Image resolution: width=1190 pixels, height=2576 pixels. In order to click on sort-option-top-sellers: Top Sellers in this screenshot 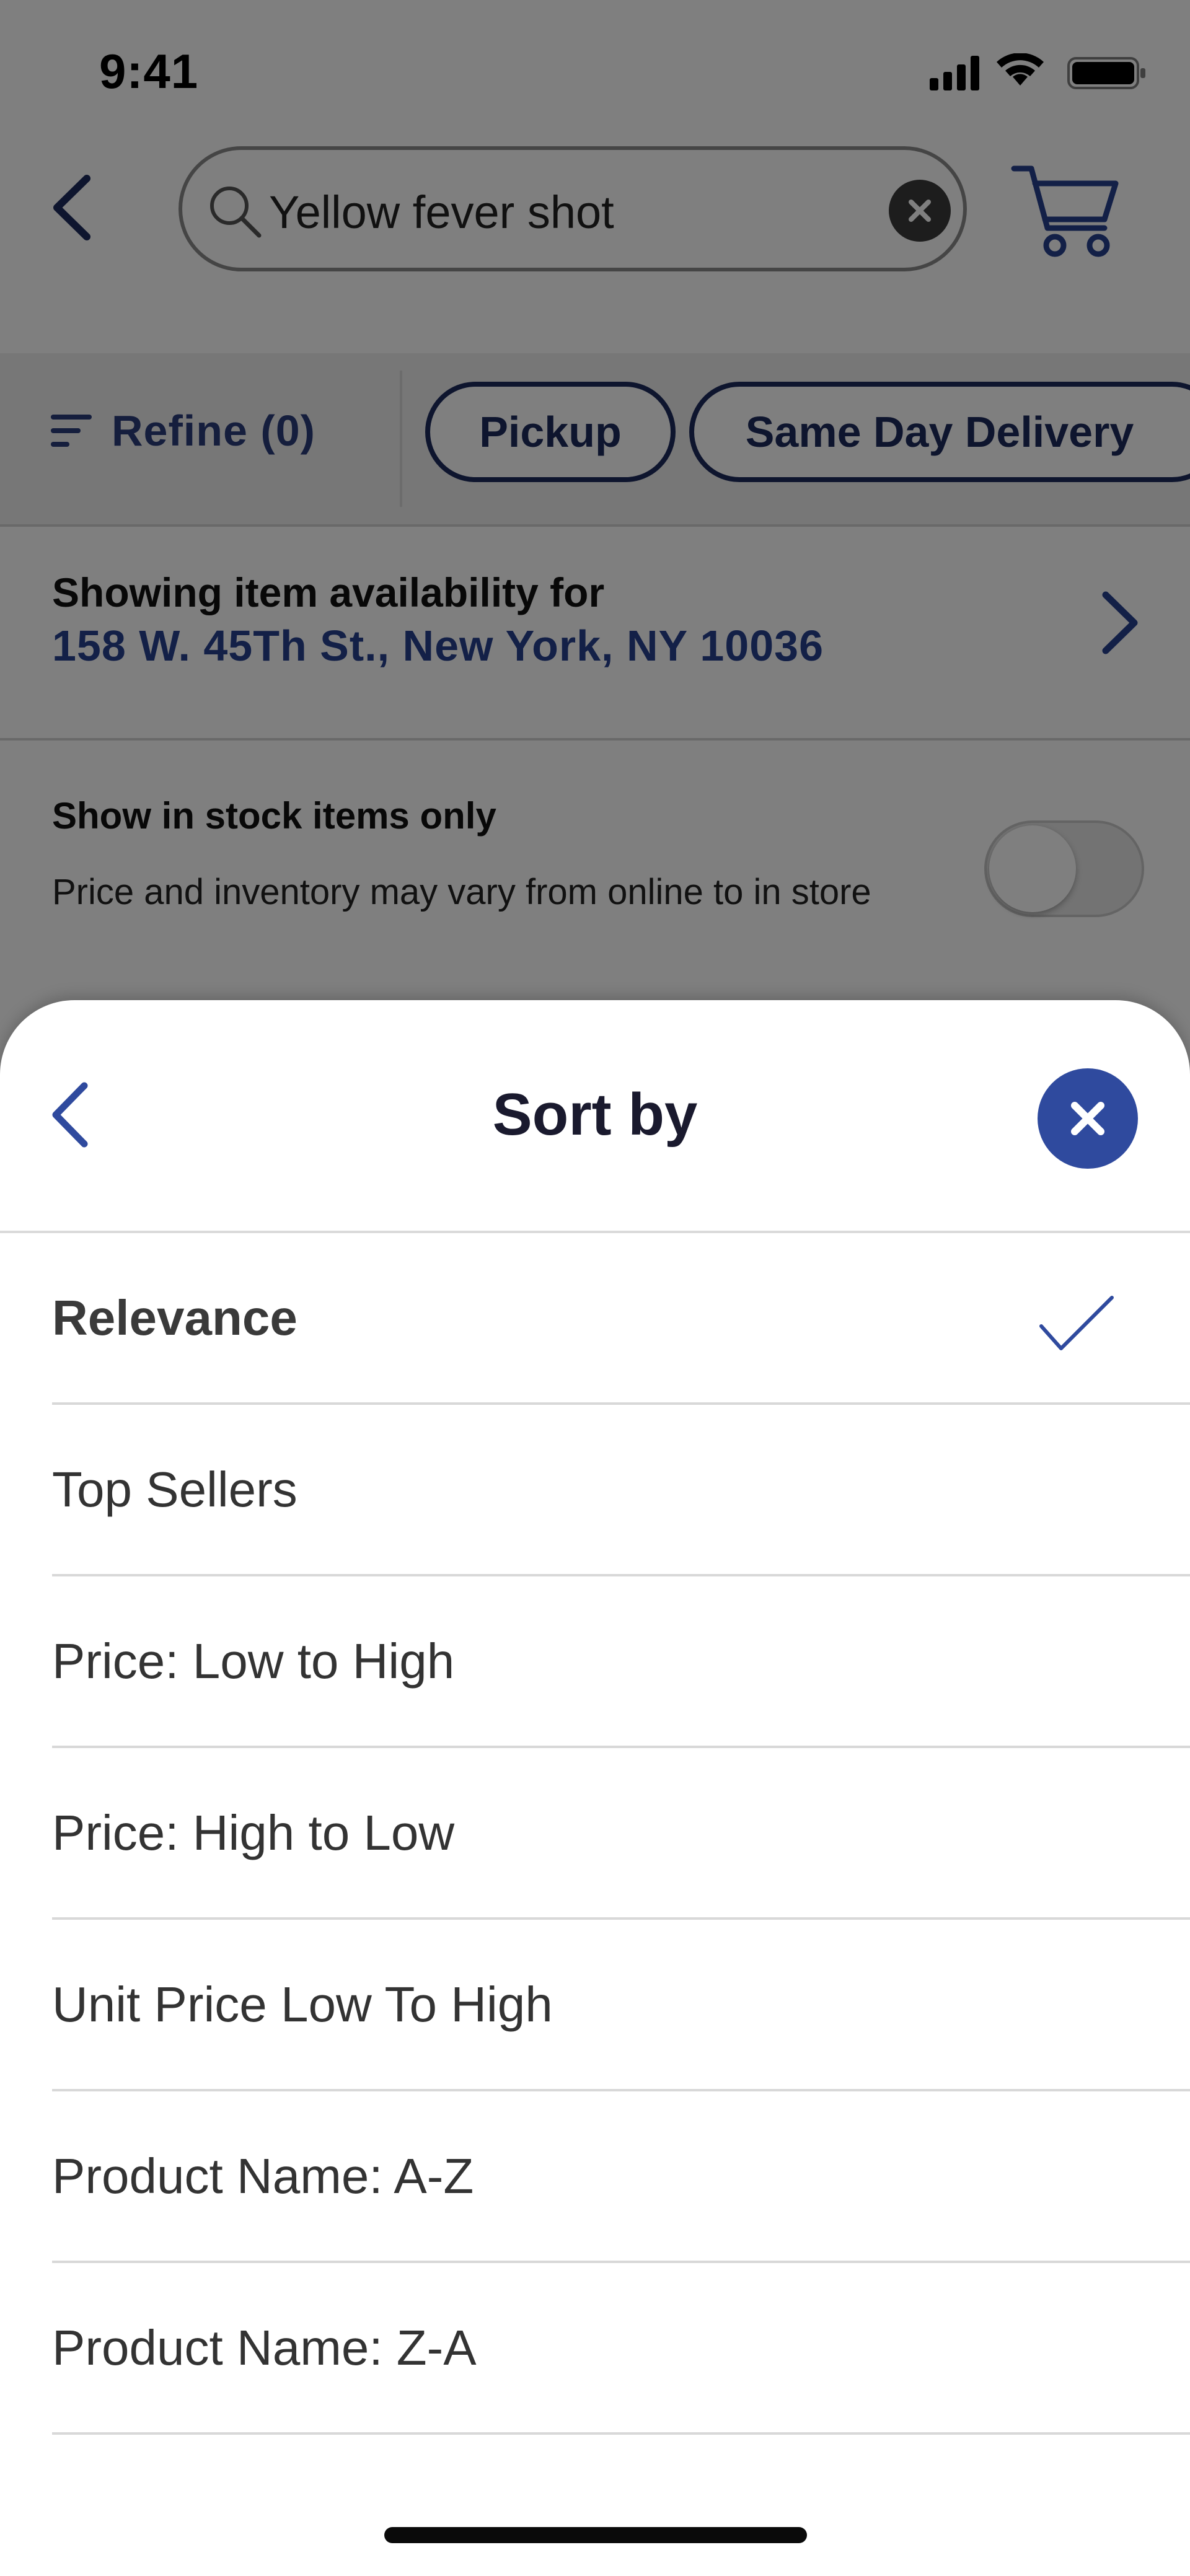, I will do `click(621, 1491)`.